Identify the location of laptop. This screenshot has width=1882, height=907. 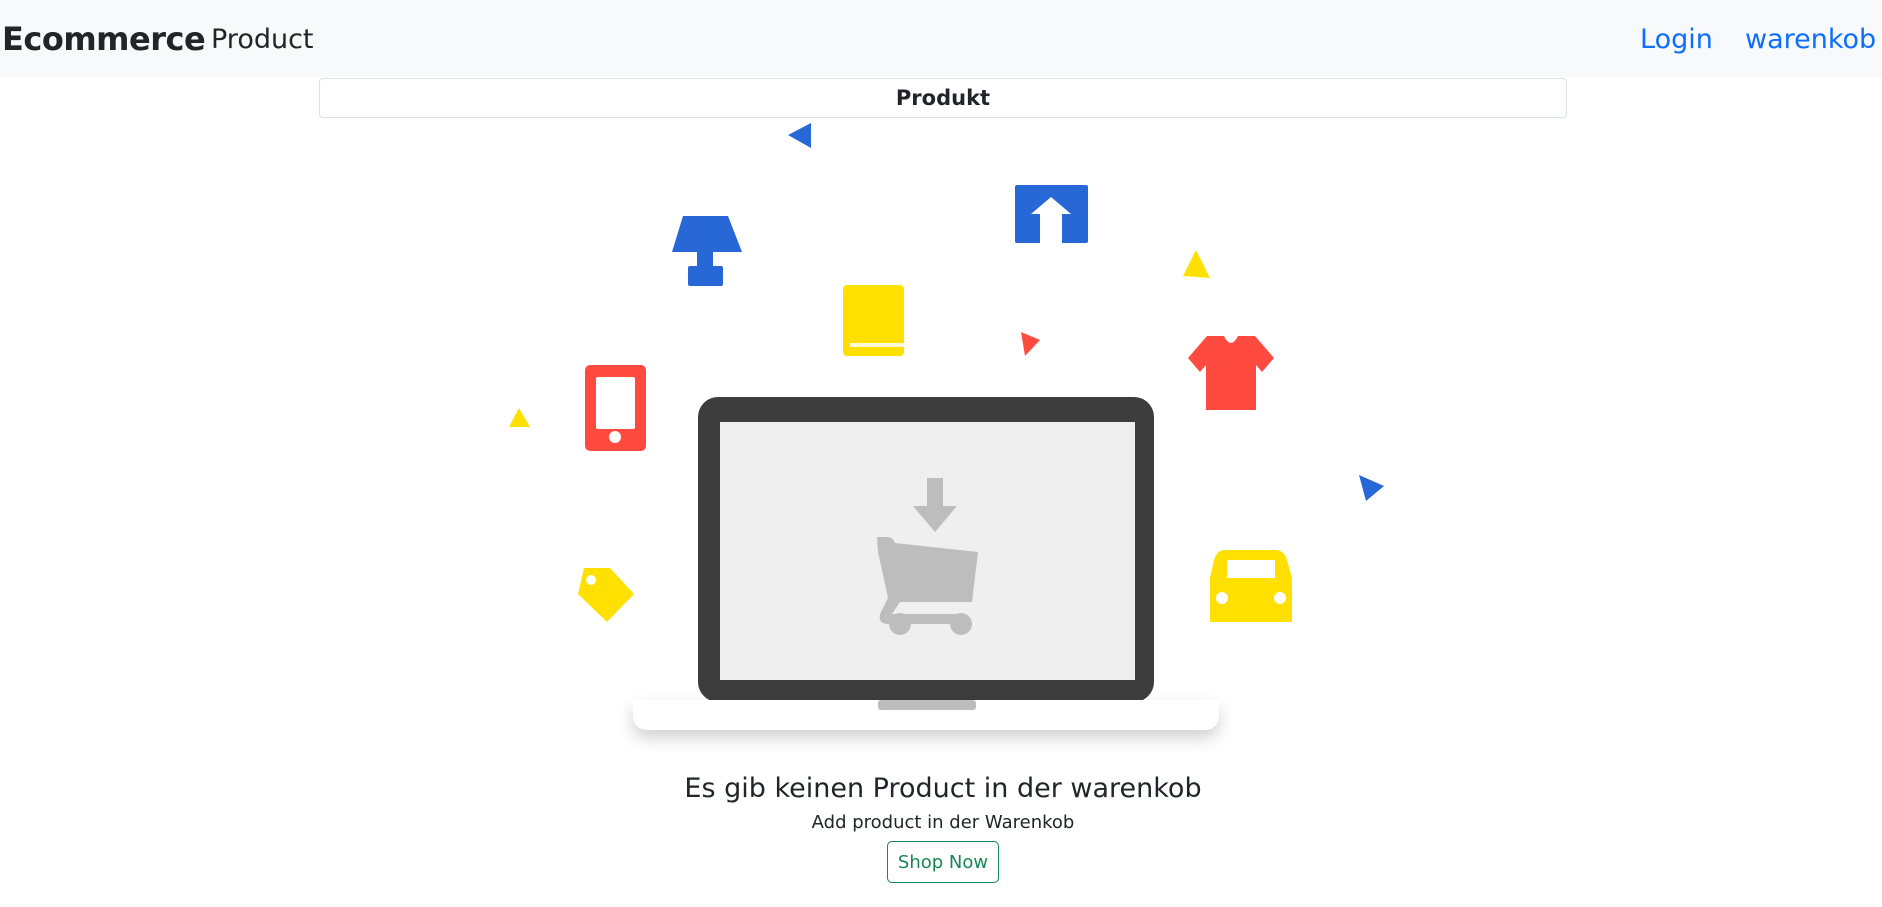
(926, 563).